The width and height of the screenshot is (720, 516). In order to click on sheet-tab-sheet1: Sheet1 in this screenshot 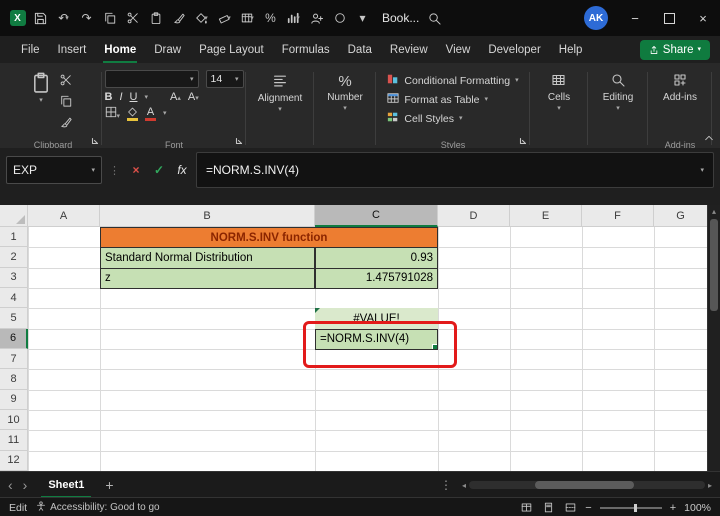, I will do `click(66, 485)`.